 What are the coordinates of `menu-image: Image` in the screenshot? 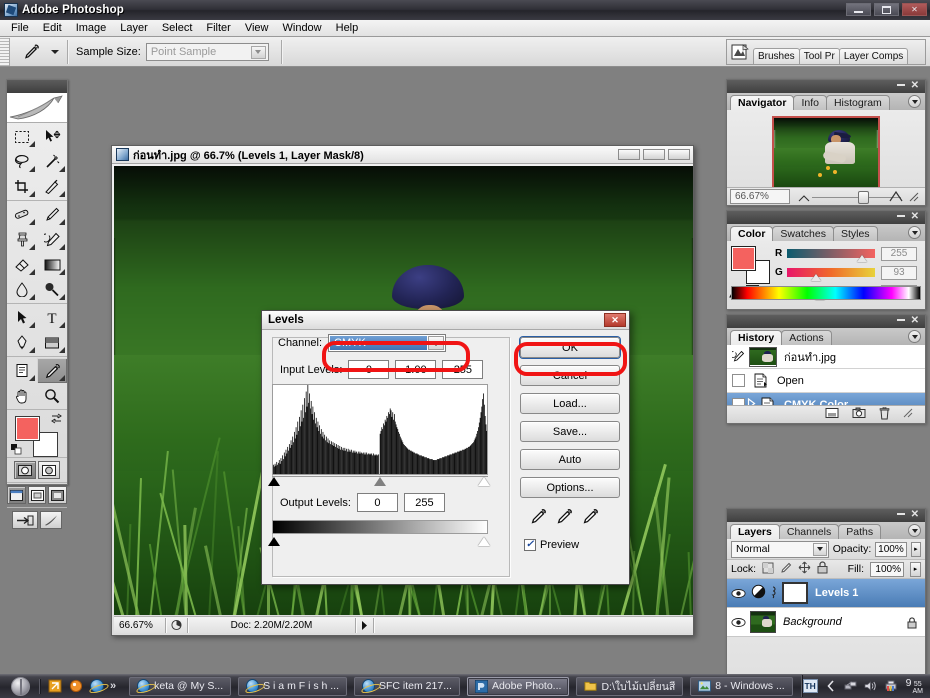 It's located at (91, 28).